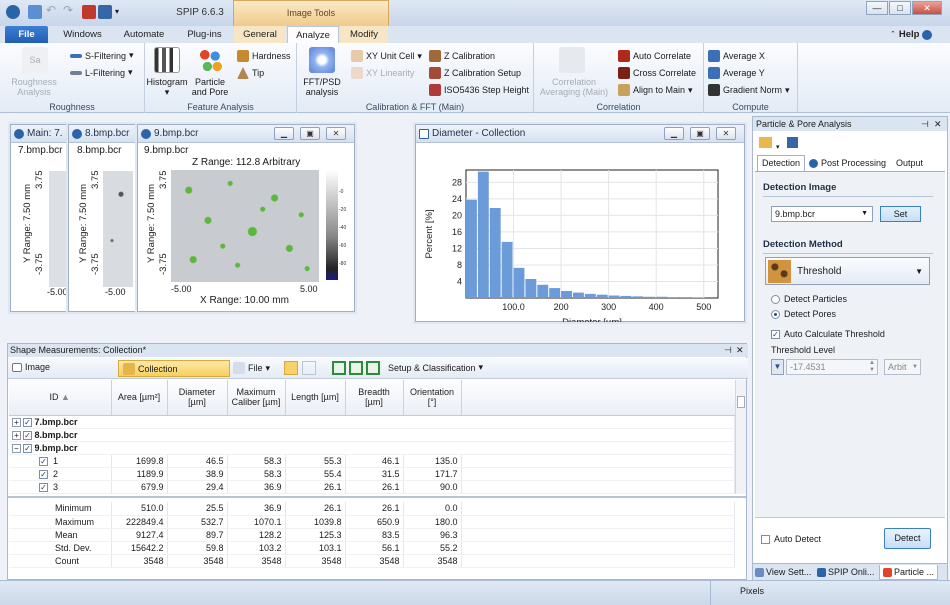  Describe the element at coordinates (792, 142) in the screenshot. I see `save-icon` at that location.